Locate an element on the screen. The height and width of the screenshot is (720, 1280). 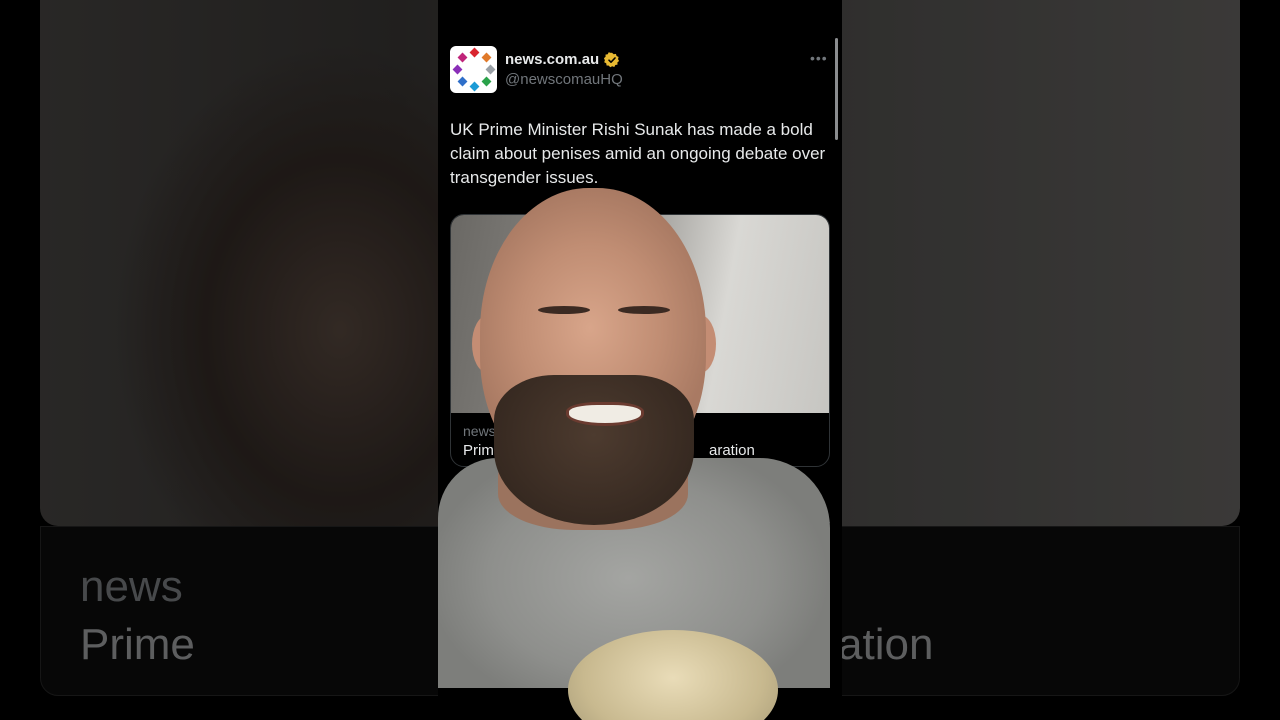
more-options-icon: ••• is located at coordinates (819, 58).